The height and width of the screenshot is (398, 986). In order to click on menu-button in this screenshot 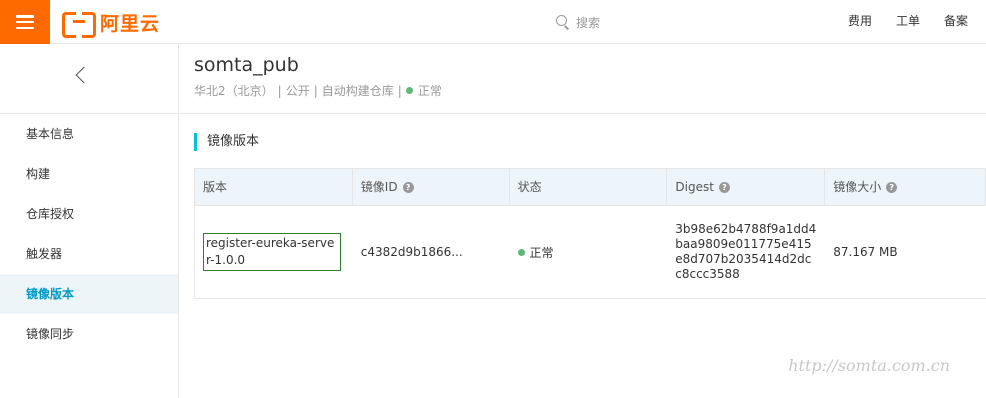, I will do `click(25, 22)`.